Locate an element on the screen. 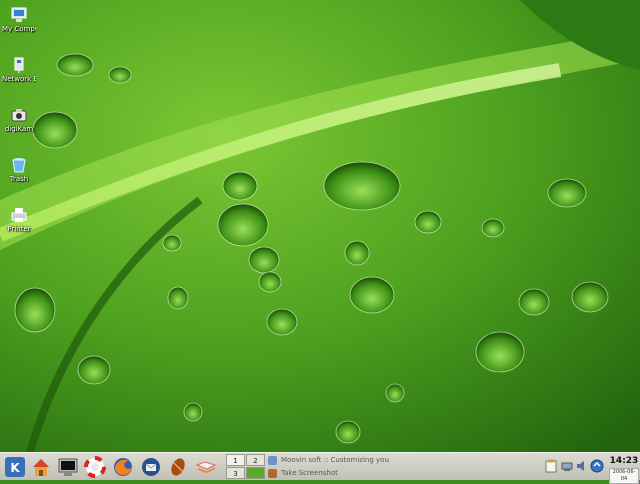 The width and height of the screenshot is (640, 484). kde-menu-icon: K is located at coordinates (15, 467).